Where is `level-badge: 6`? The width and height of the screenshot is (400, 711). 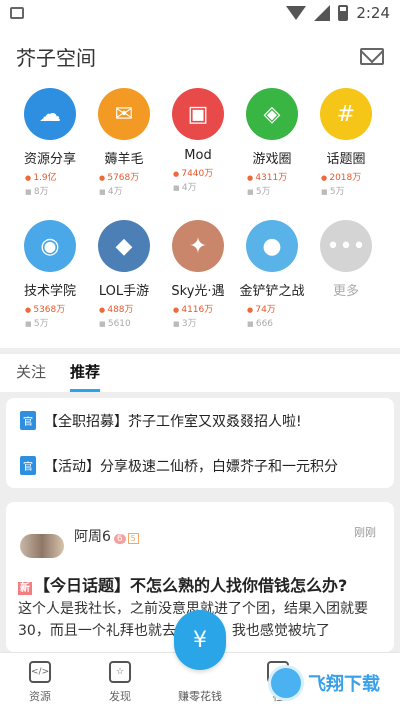 level-badge: 6 is located at coordinates (119, 539).